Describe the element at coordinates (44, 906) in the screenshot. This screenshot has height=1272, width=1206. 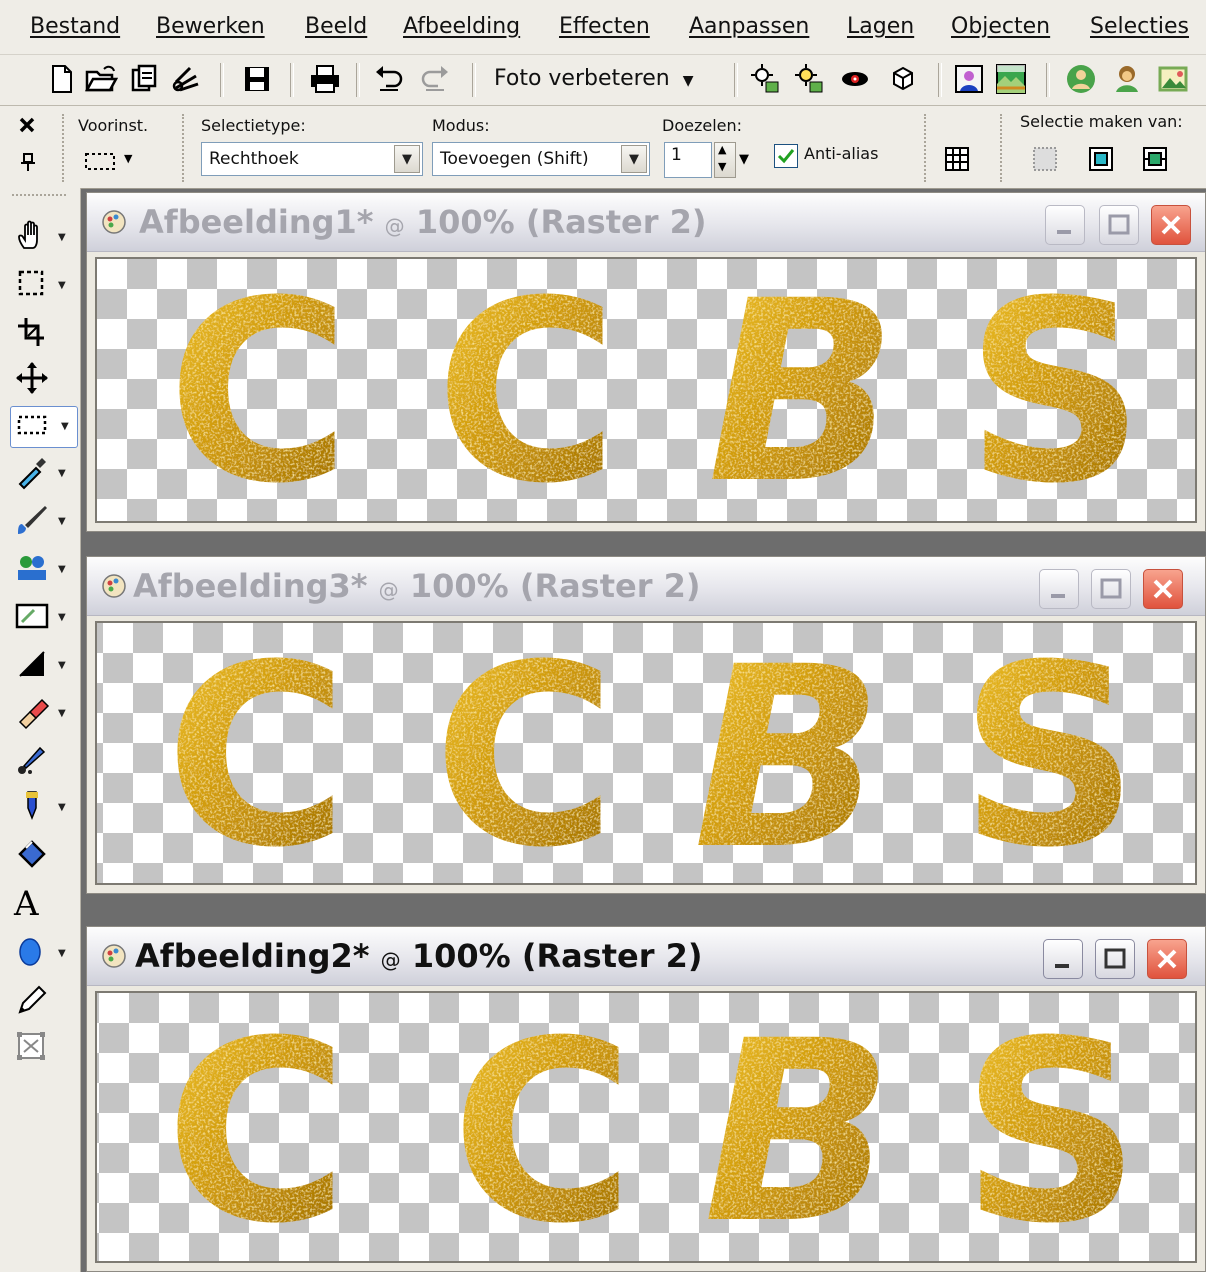
I see `text-tool: A` at that location.